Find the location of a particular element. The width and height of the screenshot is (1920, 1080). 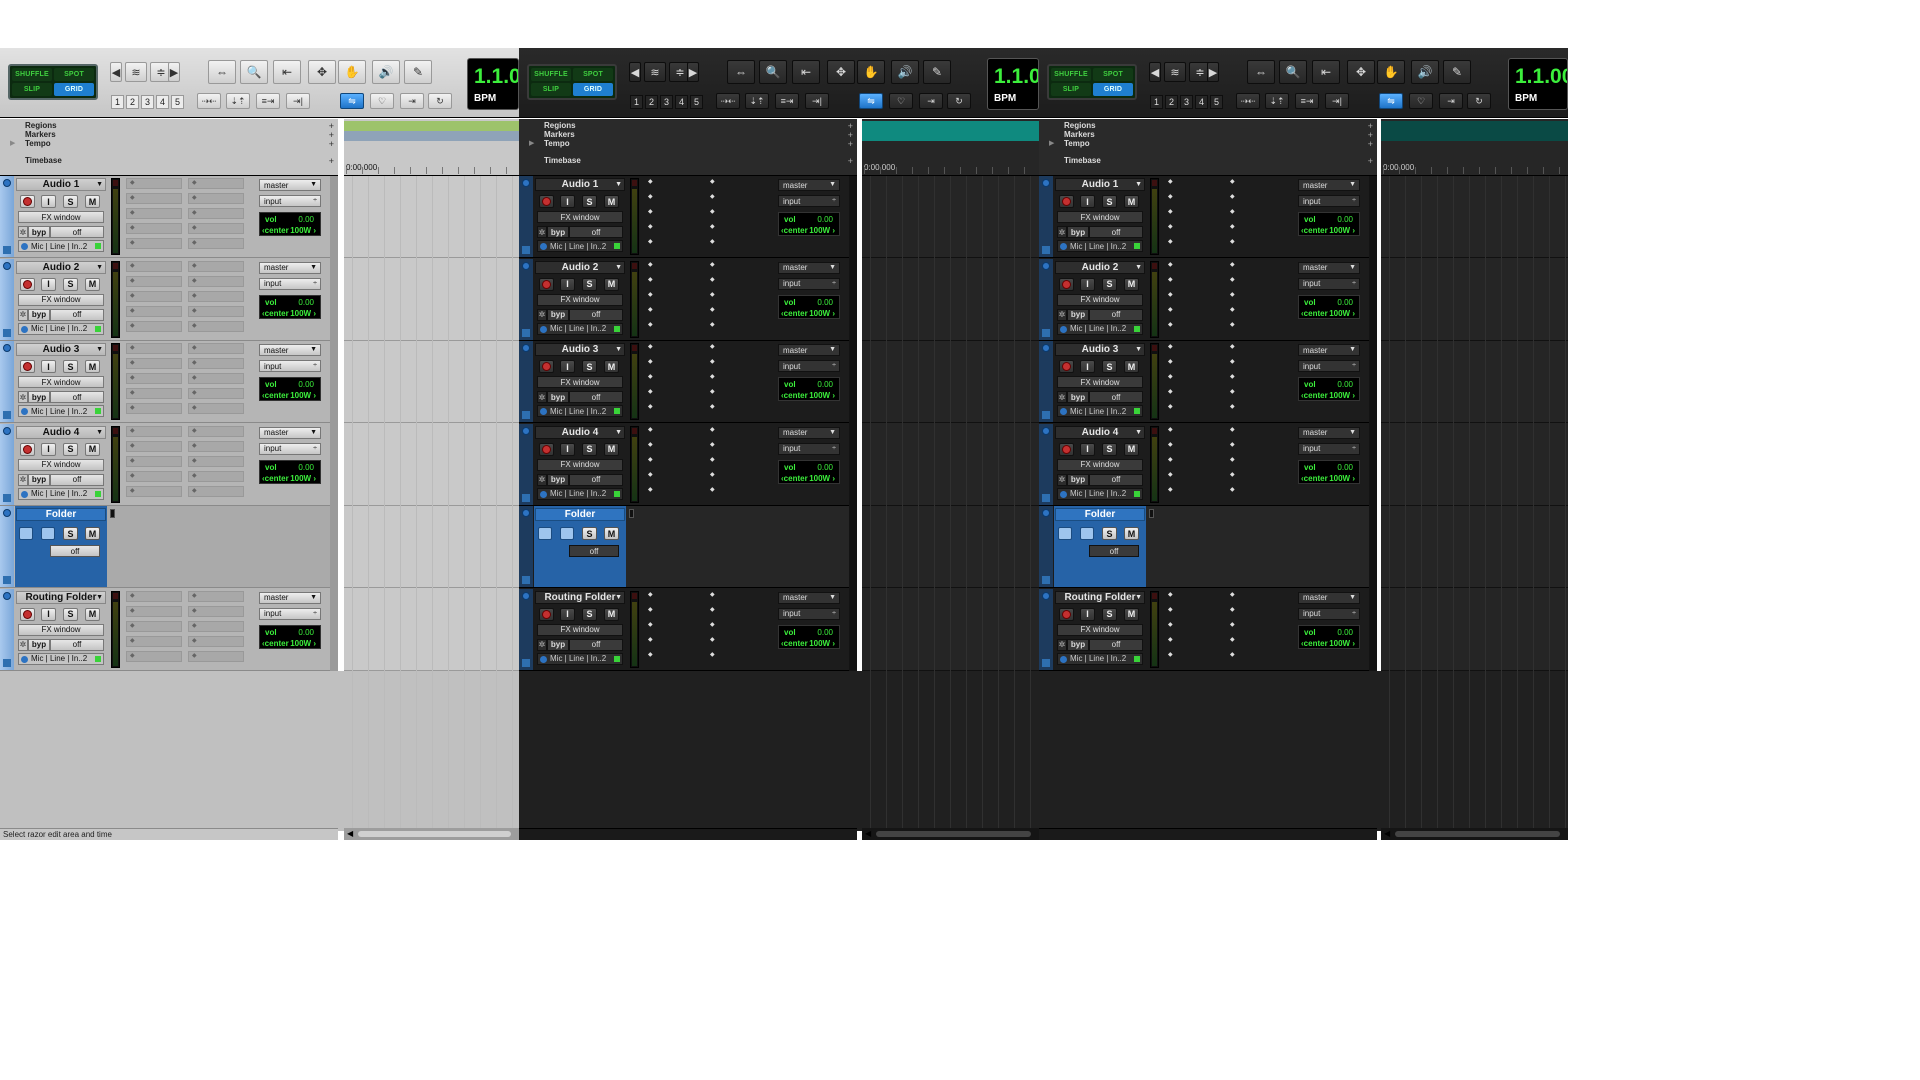

track-list-scrollbar is located at coordinates (334, 423).